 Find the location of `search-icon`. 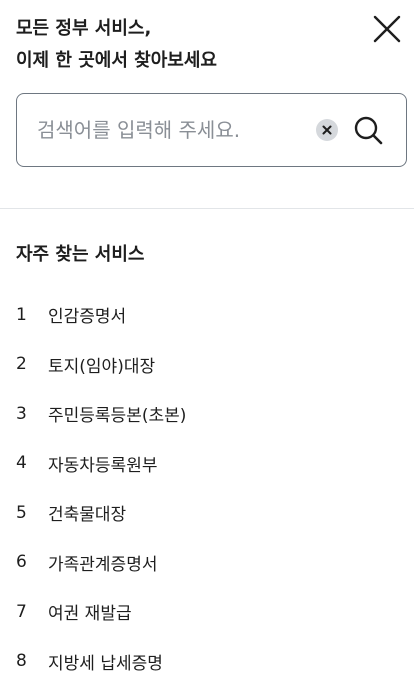

search-icon is located at coordinates (368, 130).